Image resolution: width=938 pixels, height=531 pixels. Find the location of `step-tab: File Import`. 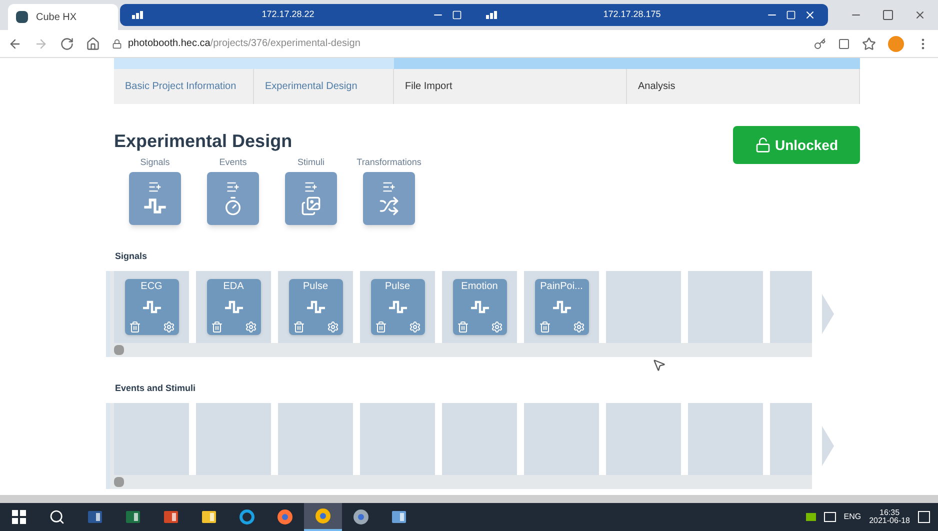

step-tab: File Import is located at coordinates (510, 86).